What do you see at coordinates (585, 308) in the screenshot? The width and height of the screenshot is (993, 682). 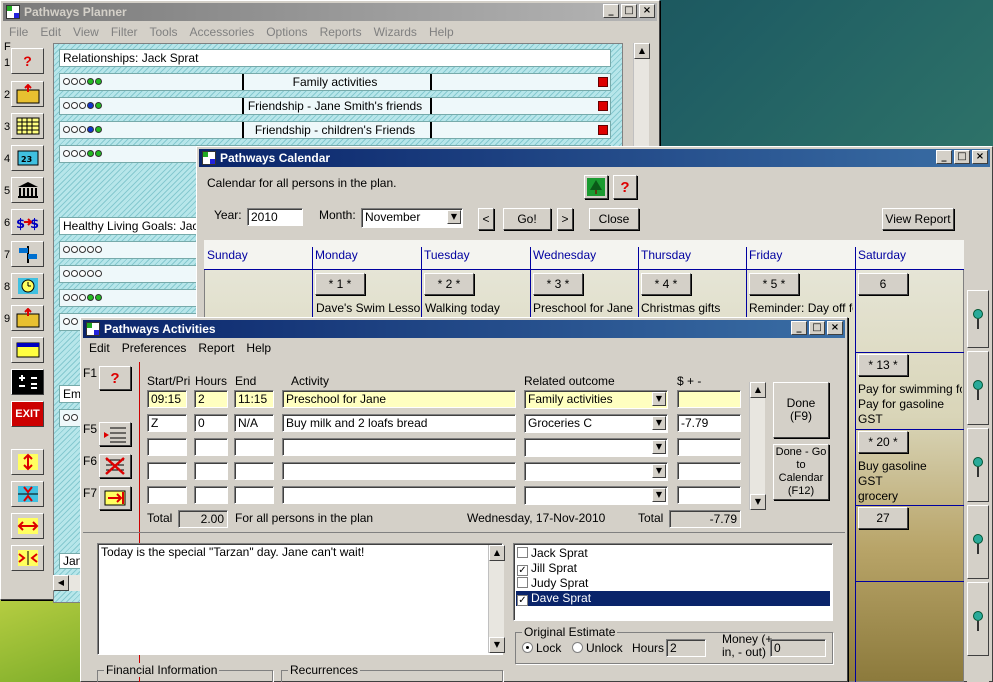 I see `day-note-3: Preschool for Jane` at bounding box center [585, 308].